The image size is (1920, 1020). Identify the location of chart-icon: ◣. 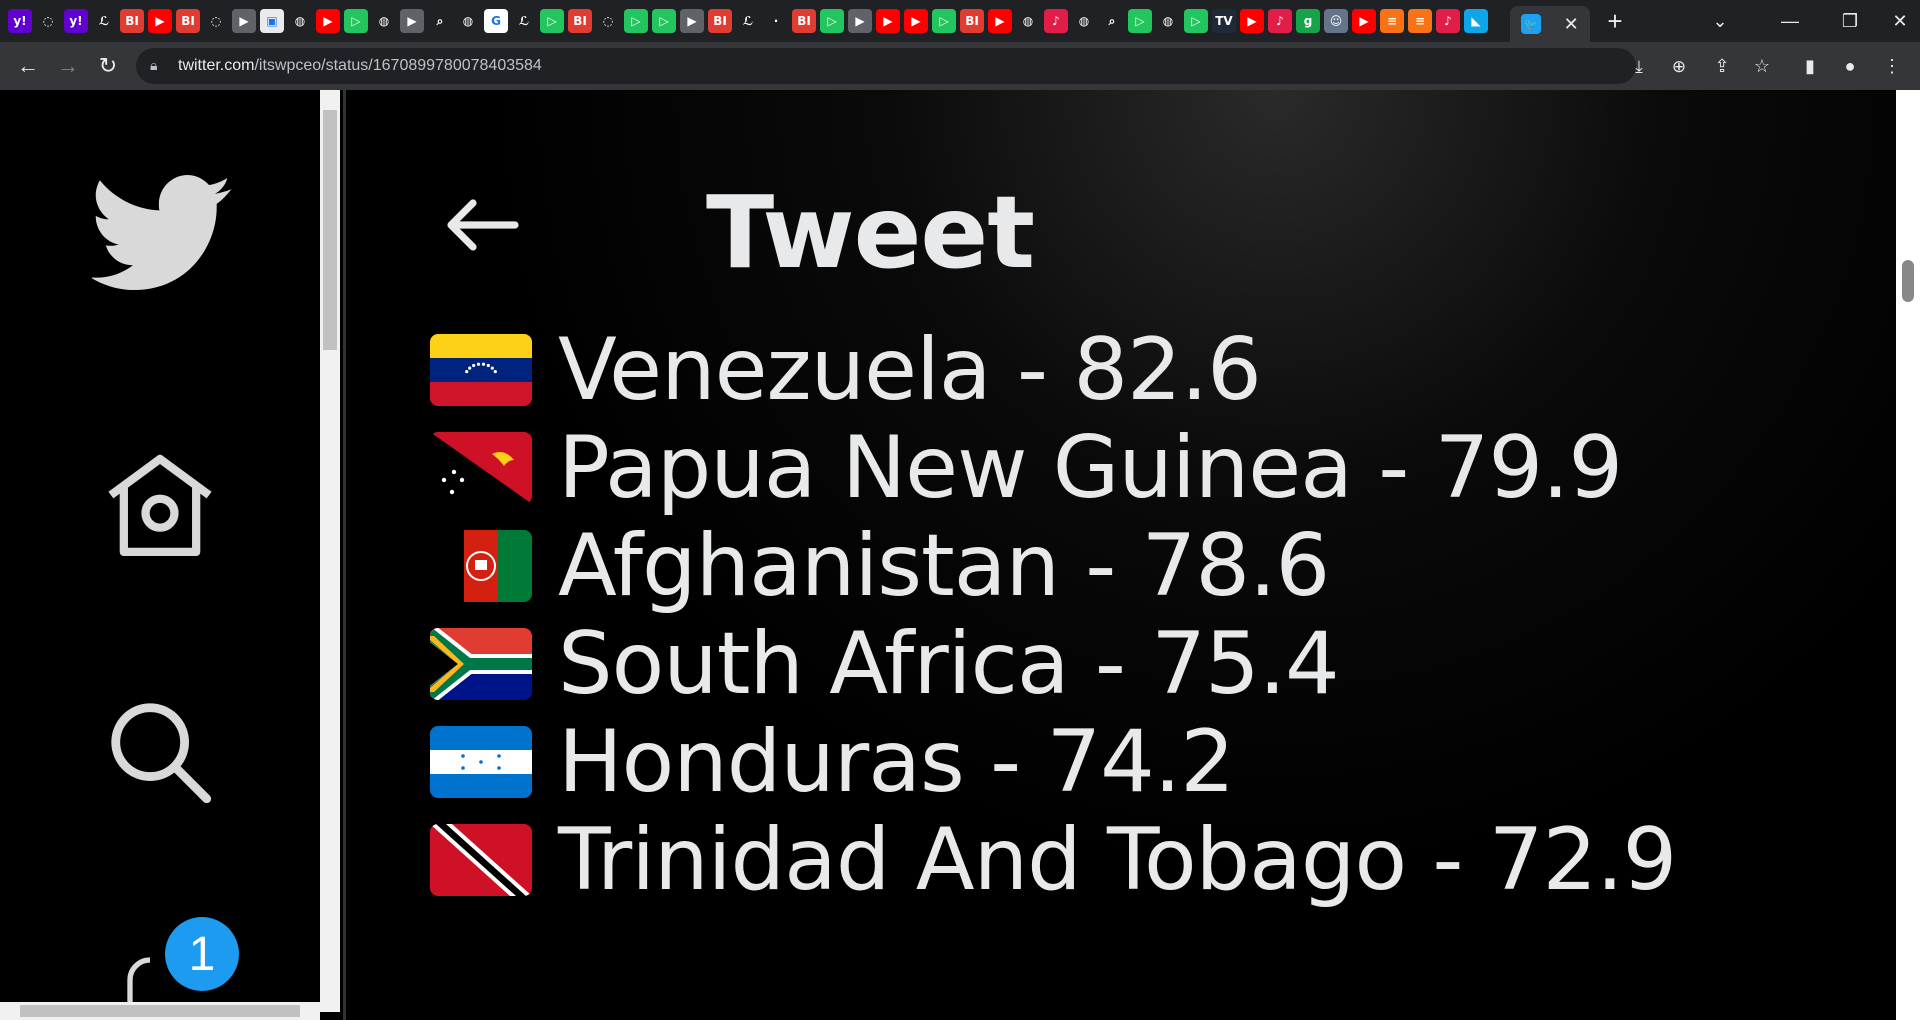
(1476, 21).